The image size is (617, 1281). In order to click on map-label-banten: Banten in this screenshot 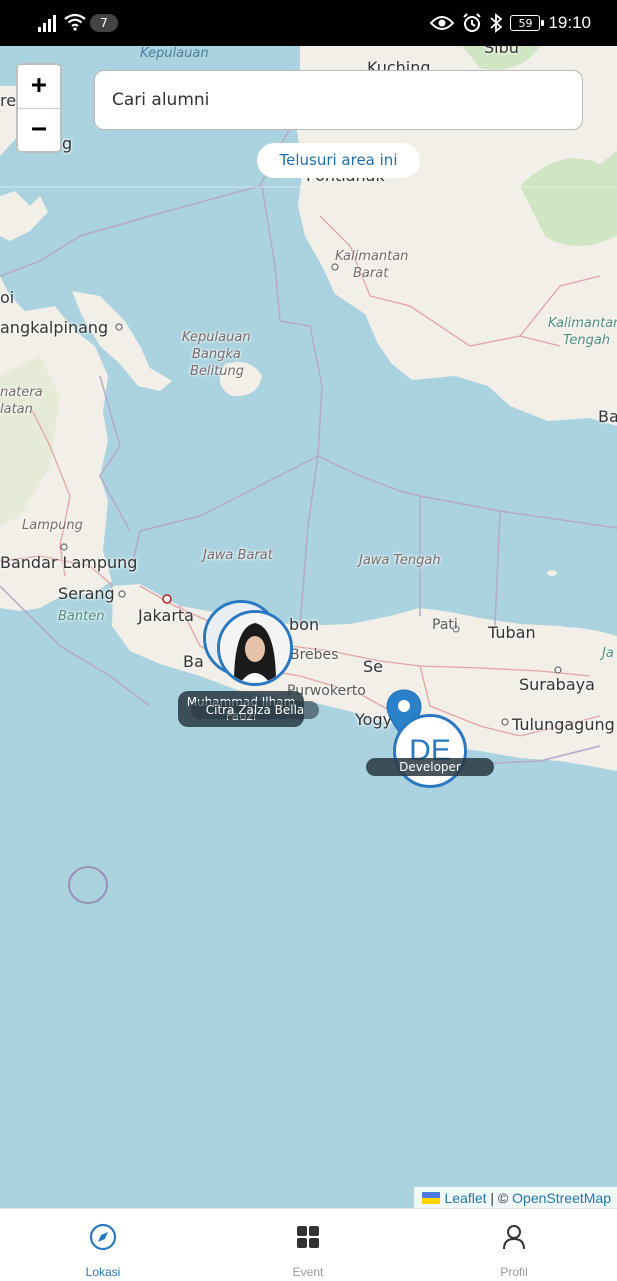, I will do `click(81, 616)`.